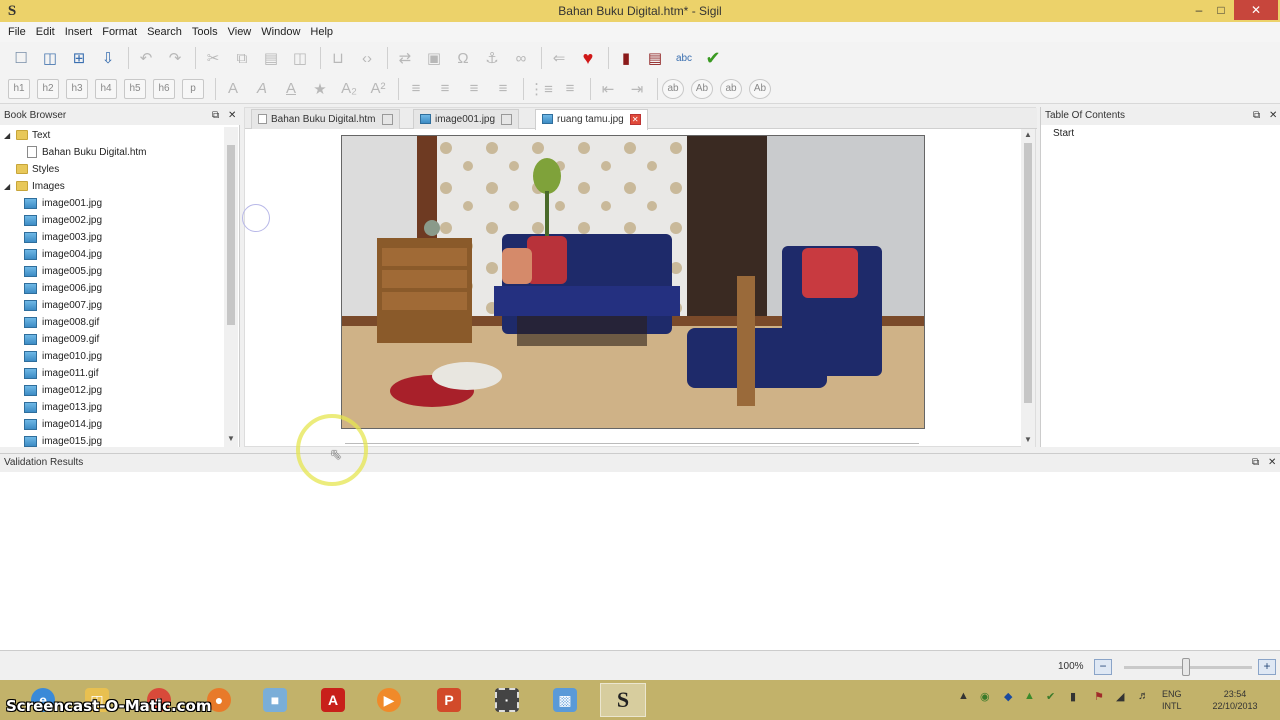  What do you see at coordinates (702, 88) in the screenshot?
I see `titlecase-button: Ab` at bounding box center [702, 88].